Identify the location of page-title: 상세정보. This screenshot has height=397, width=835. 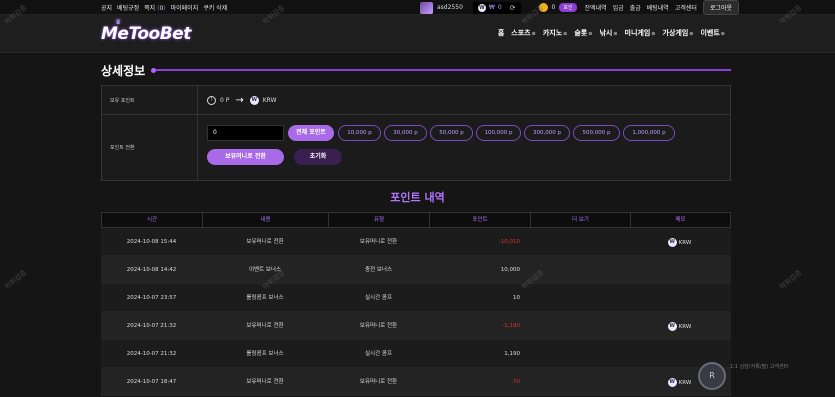
(123, 70).